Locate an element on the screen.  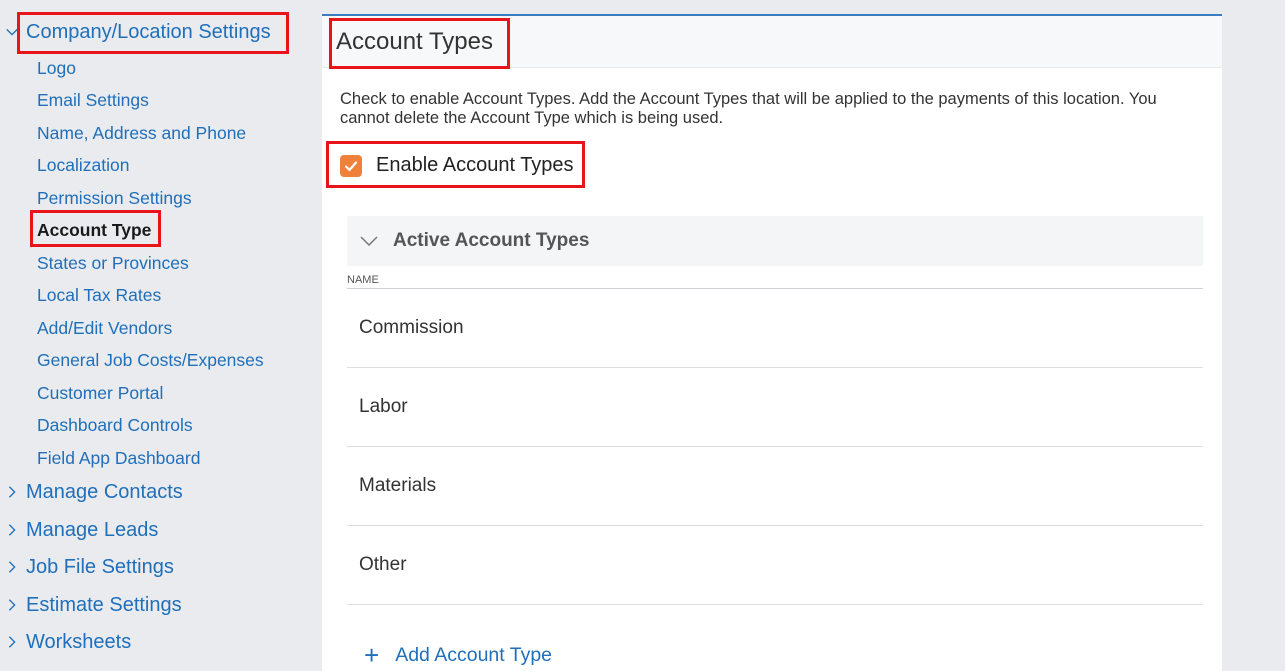
table-row: Commission is located at coordinates (775, 328).